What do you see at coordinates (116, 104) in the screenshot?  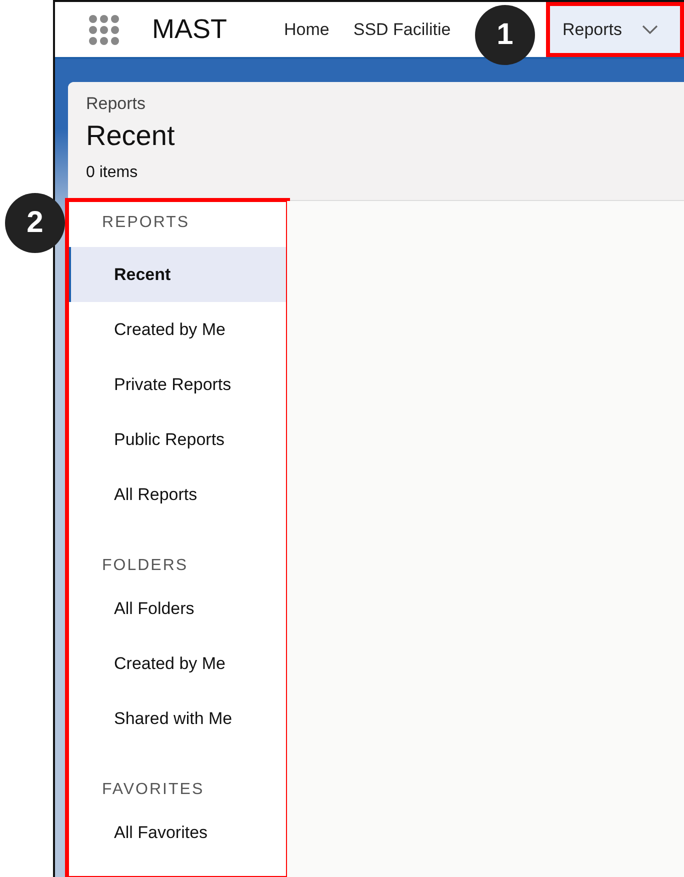 I see `object-label: Reports` at bounding box center [116, 104].